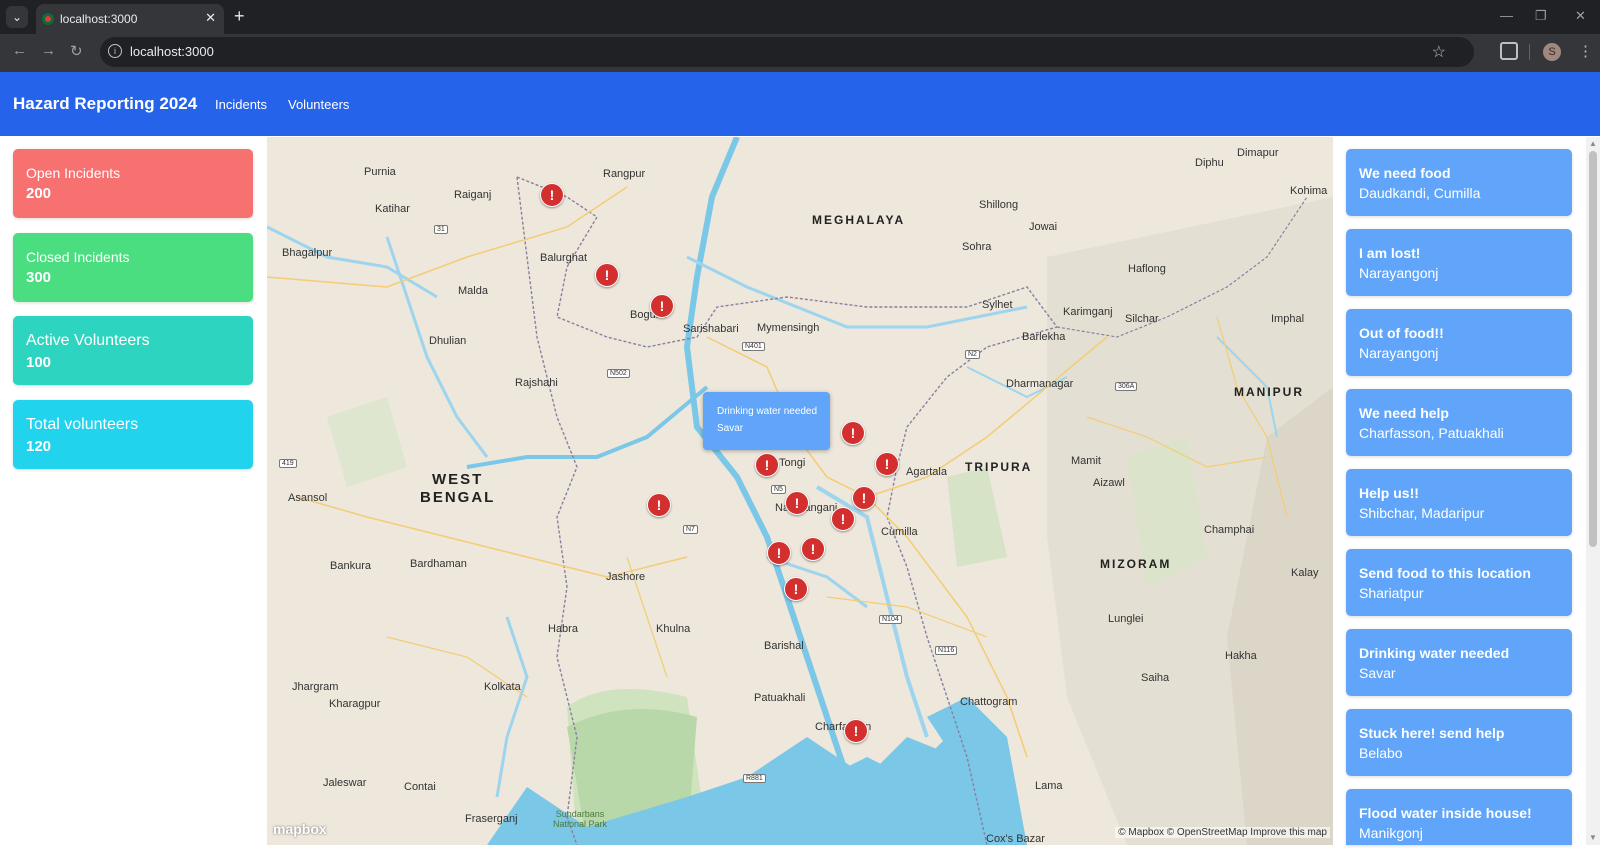 The image size is (1600, 860). Describe the element at coordinates (784, 646) in the screenshot. I see `map-label-place: Barishal` at that location.